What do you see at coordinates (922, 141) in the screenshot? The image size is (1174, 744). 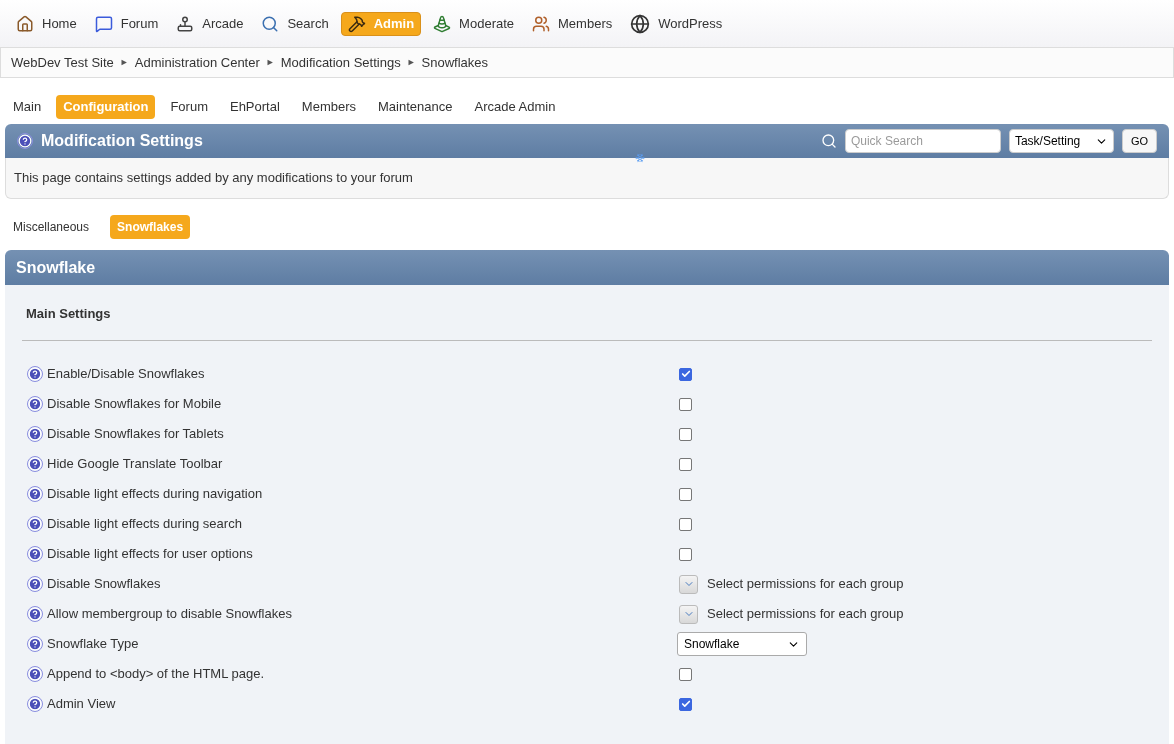 I see `quick-search-field: Quick Search` at bounding box center [922, 141].